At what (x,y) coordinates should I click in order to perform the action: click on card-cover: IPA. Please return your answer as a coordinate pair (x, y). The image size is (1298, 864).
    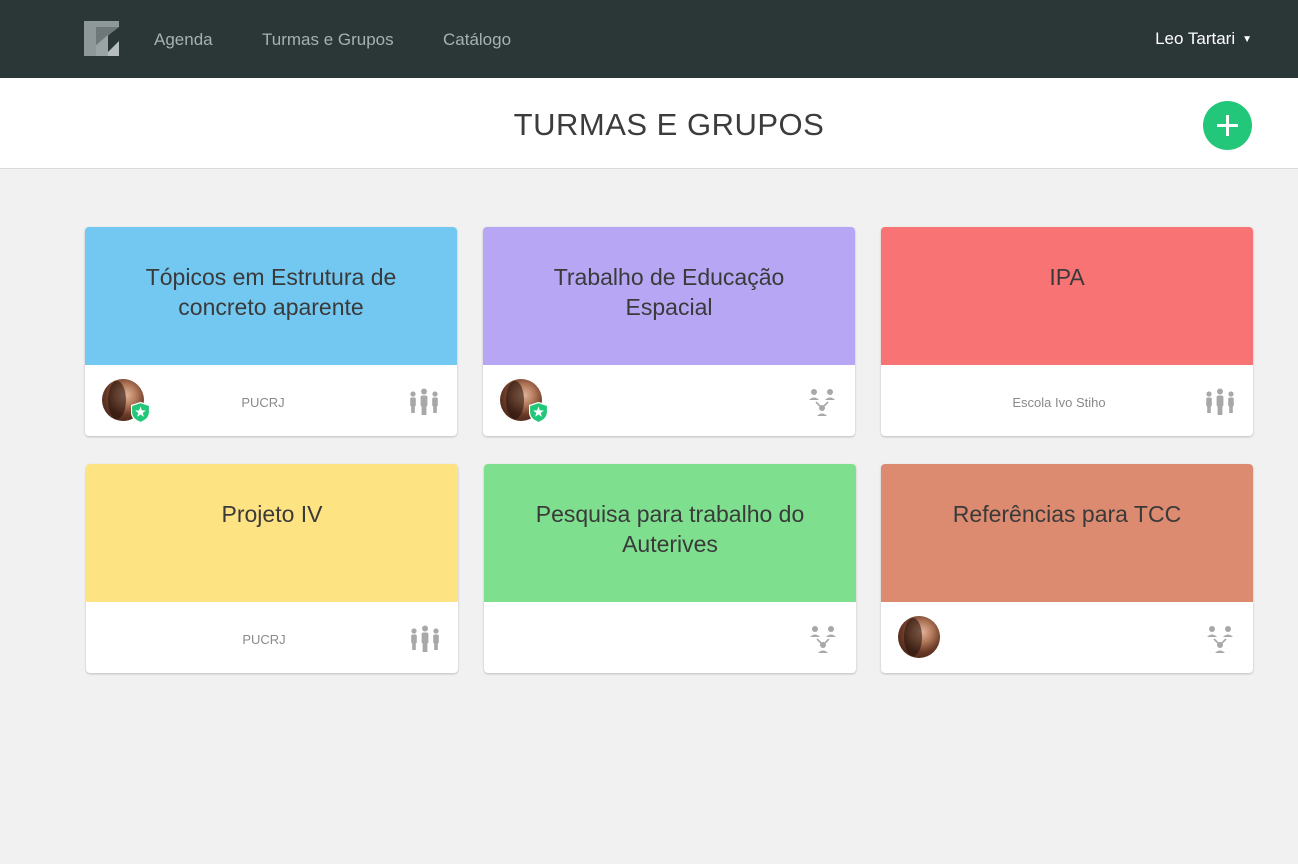
    Looking at the image, I should click on (1067, 296).